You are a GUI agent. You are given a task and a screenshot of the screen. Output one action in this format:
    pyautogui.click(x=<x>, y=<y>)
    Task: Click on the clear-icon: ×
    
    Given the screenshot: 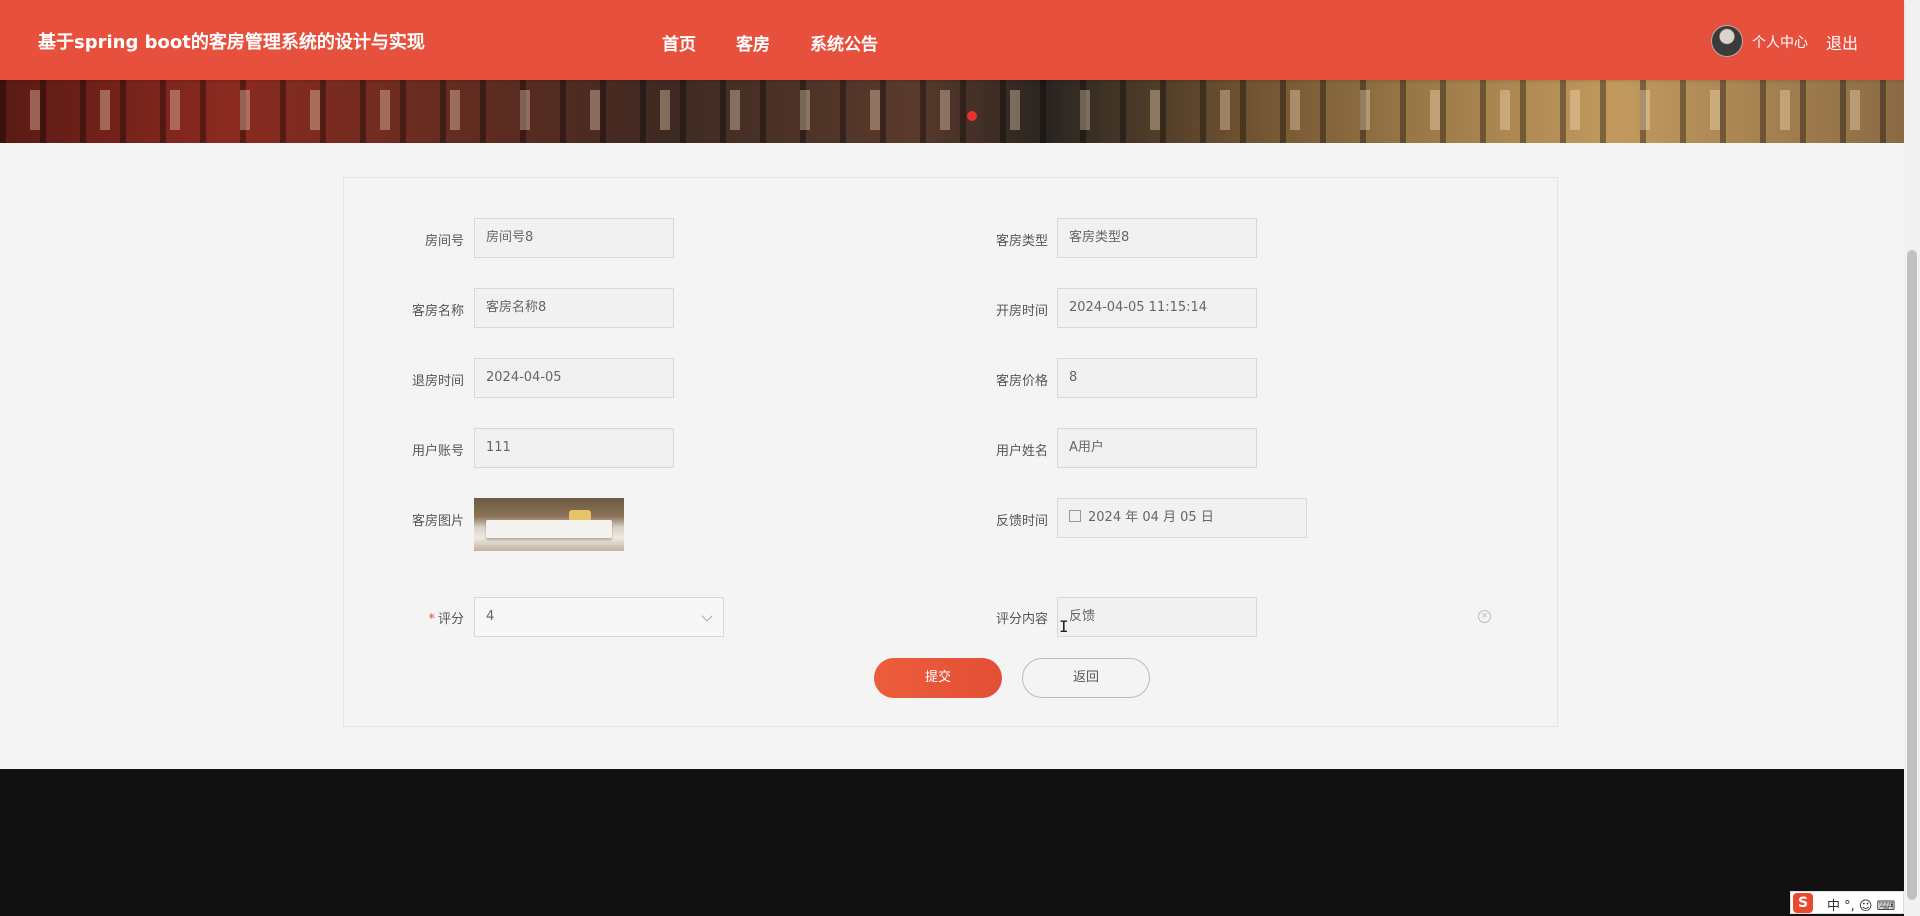 What is the action you would take?
    pyautogui.click(x=1484, y=616)
    